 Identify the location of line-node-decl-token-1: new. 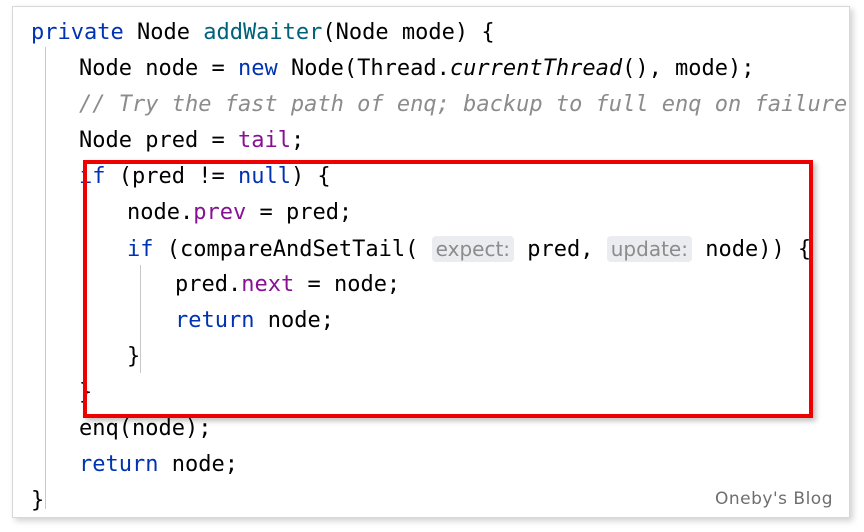
(257, 68).